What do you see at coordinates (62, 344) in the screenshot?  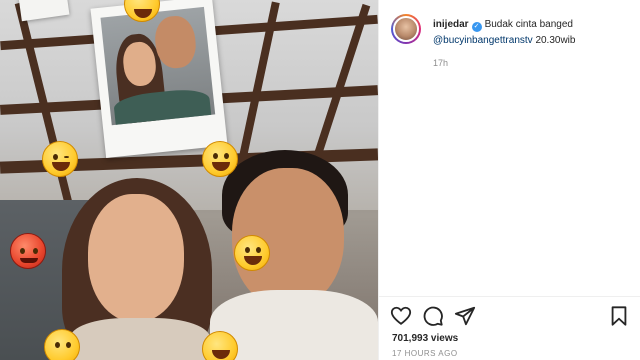 I see `kissing-face-emoji-icon` at bounding box center [62, 344].